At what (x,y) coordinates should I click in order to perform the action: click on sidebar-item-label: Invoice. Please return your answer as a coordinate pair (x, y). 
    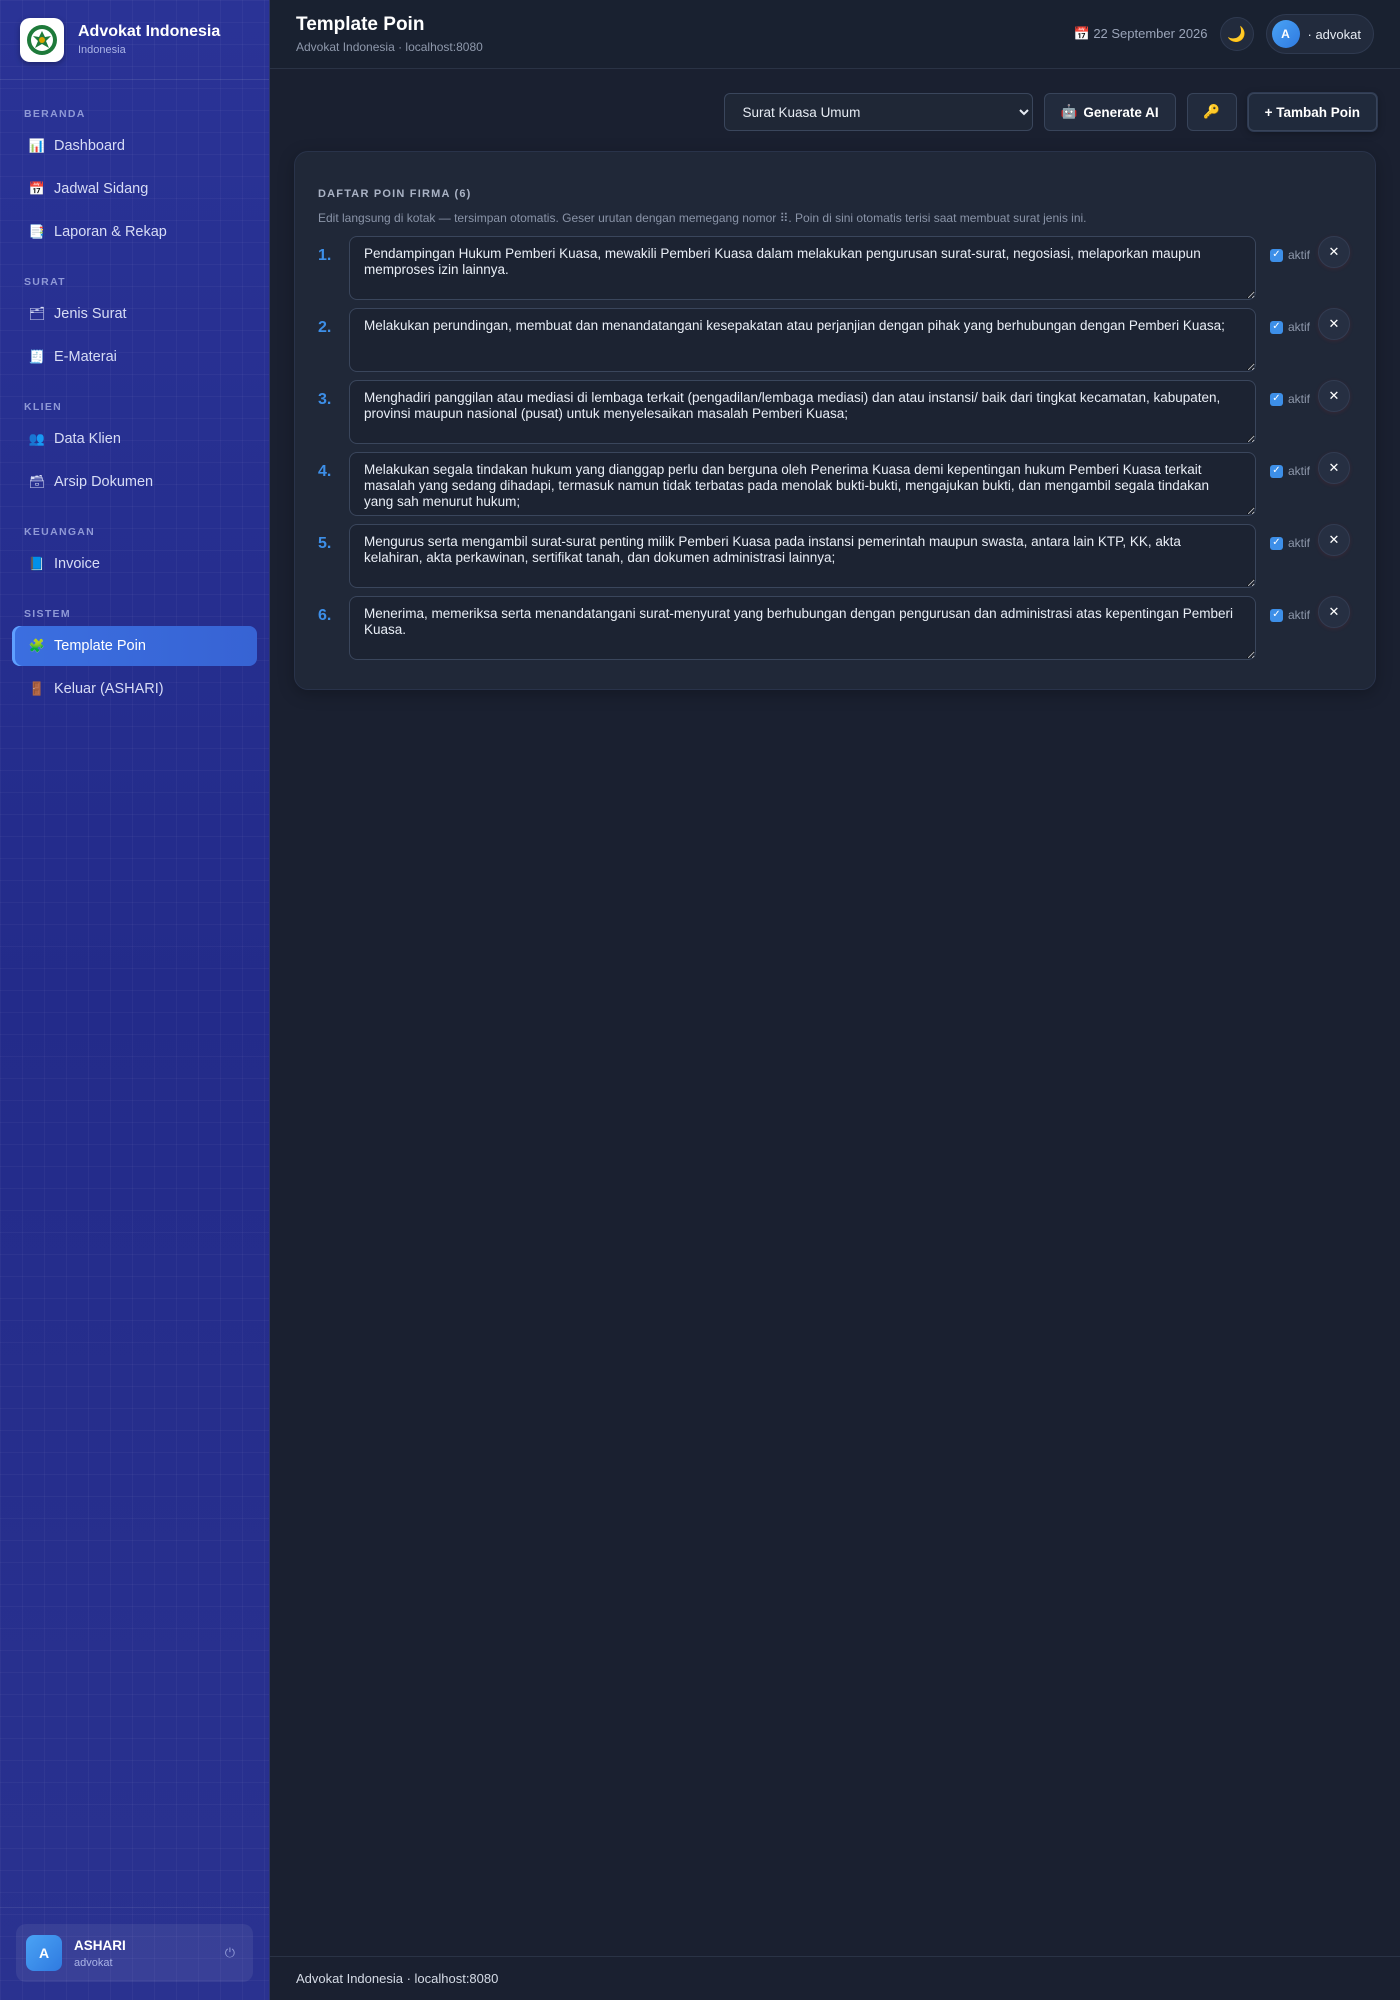
    Looking at the image, I should click on (77, 564).